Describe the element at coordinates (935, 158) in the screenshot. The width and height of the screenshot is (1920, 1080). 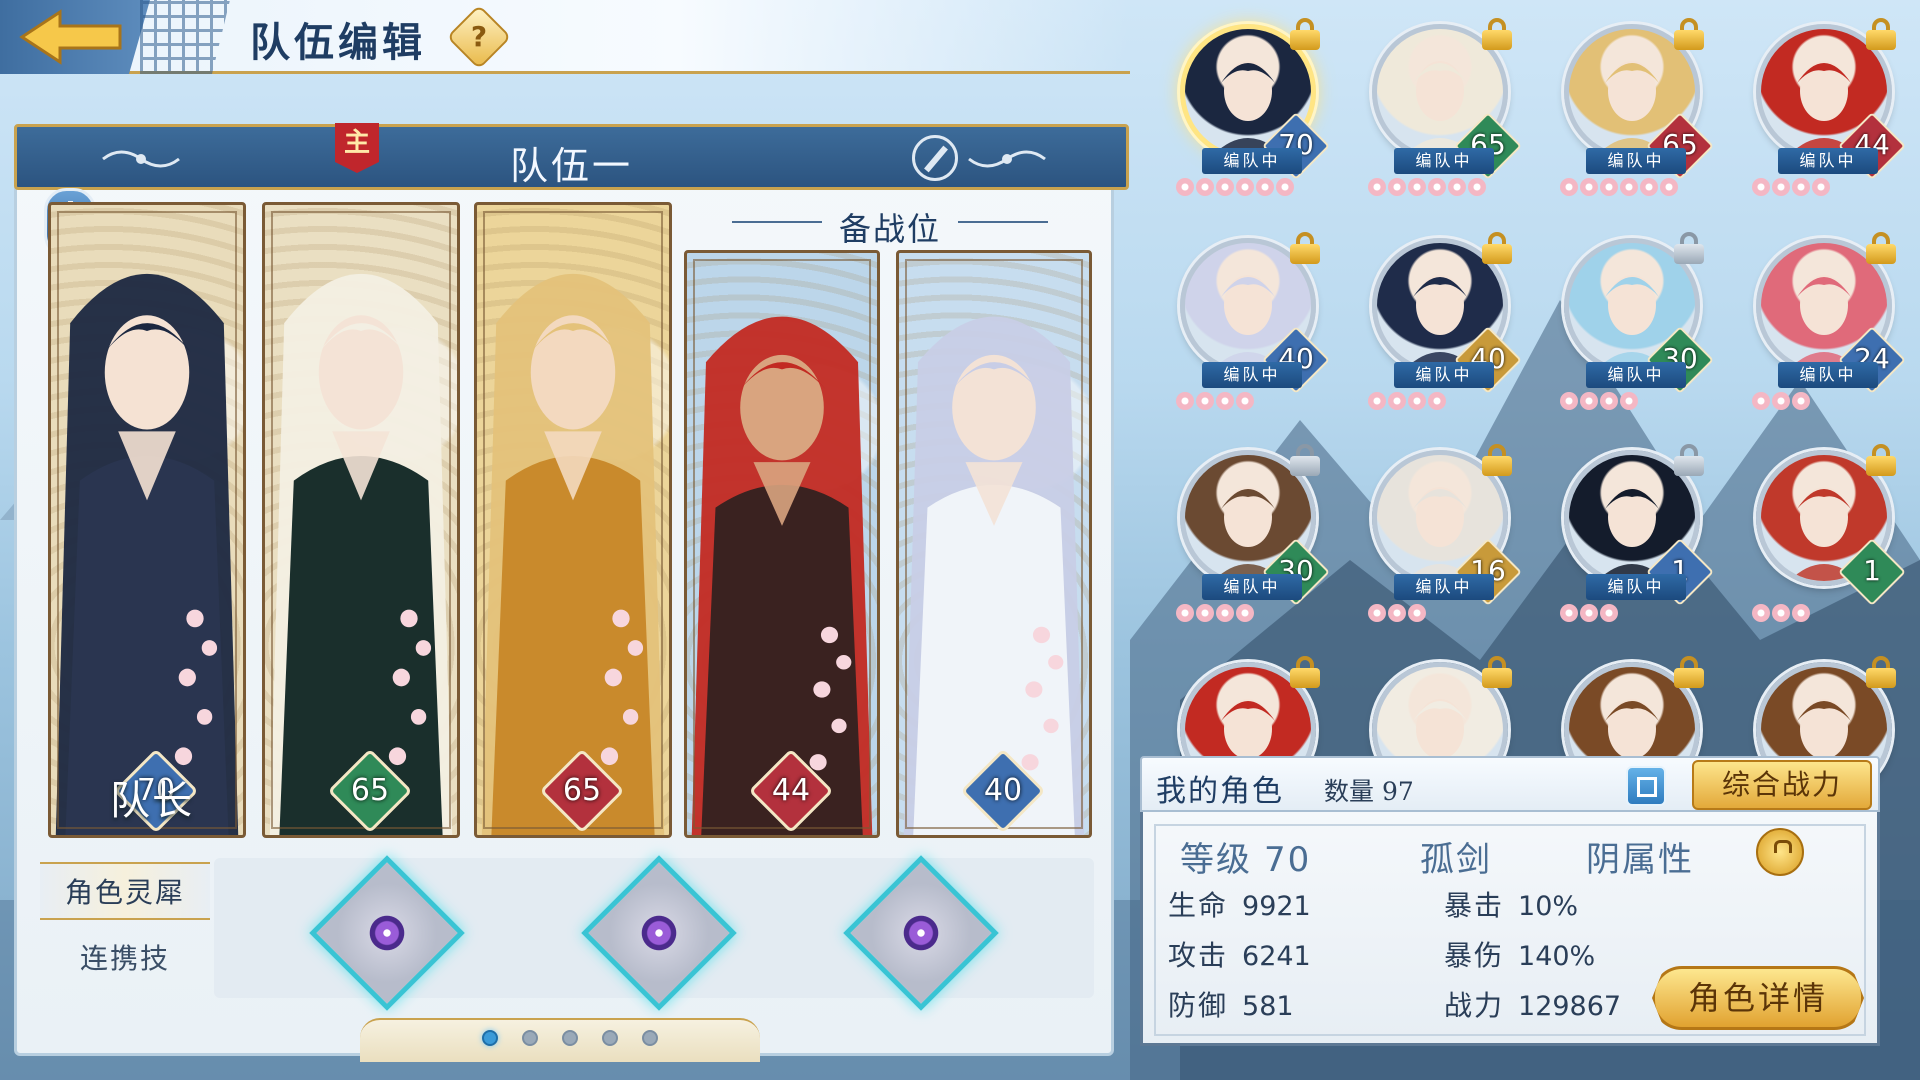
I see `rename-team-icon` at that location.